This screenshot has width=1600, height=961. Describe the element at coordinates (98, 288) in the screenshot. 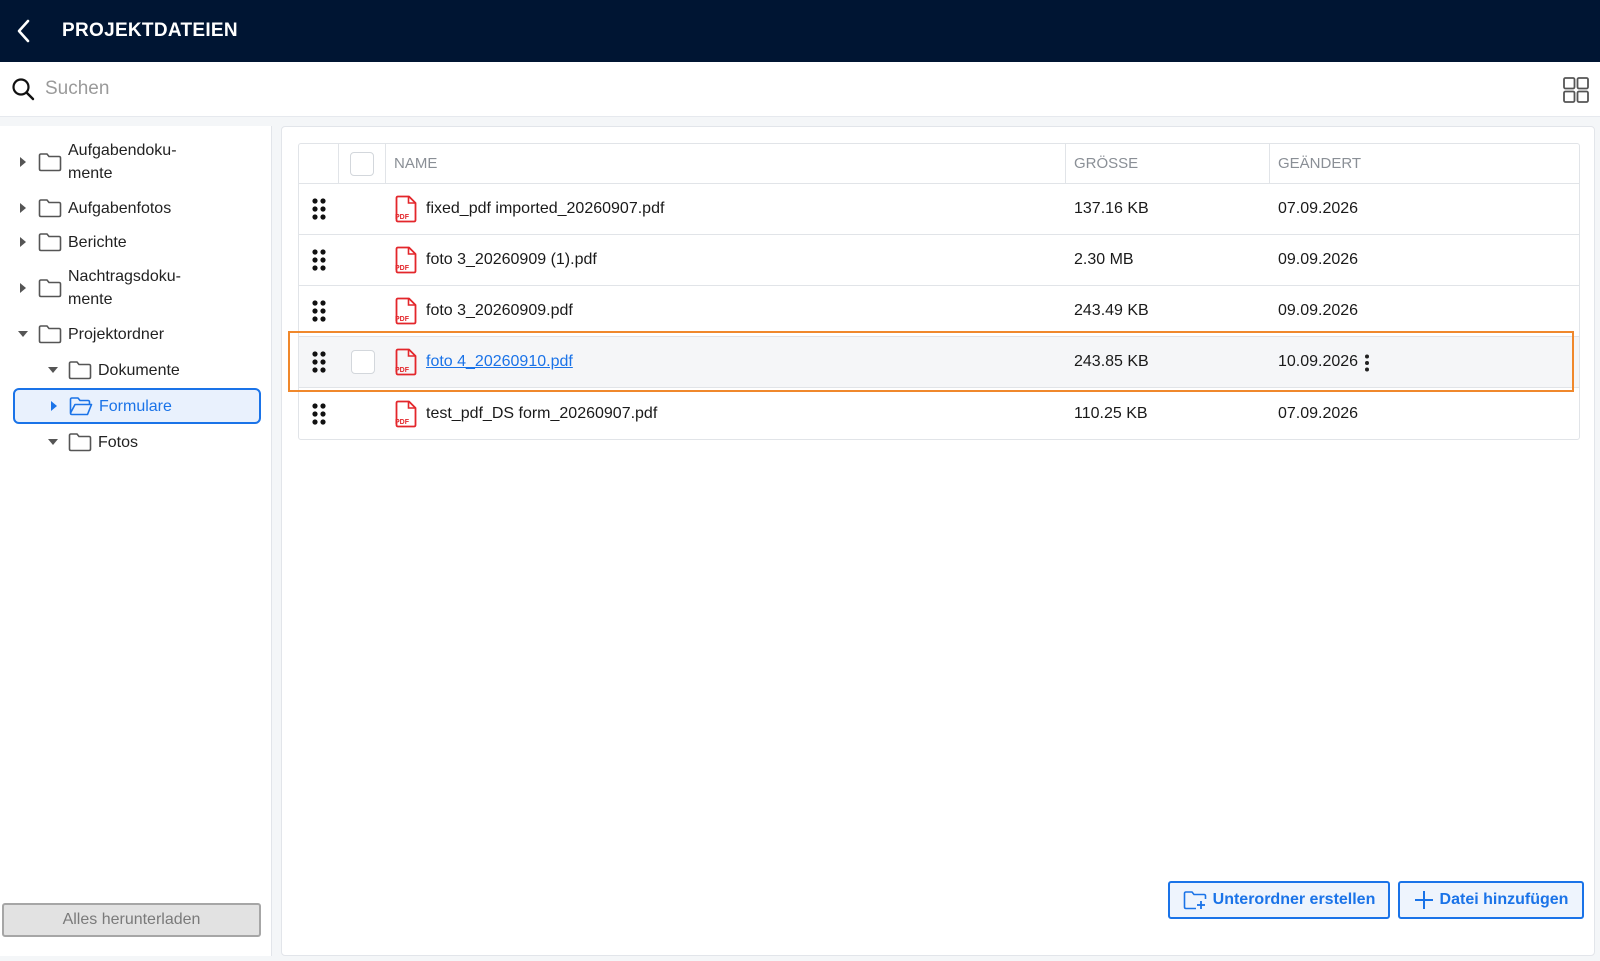

I see `tree-item-nachtragsdokumente: Nachtragsdoku-mente` at that location.